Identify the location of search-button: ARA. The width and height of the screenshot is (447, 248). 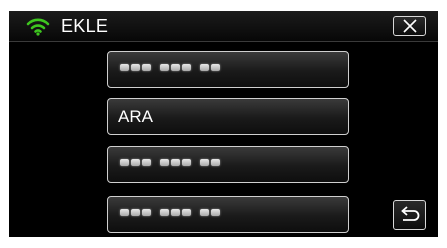
(228, 116).